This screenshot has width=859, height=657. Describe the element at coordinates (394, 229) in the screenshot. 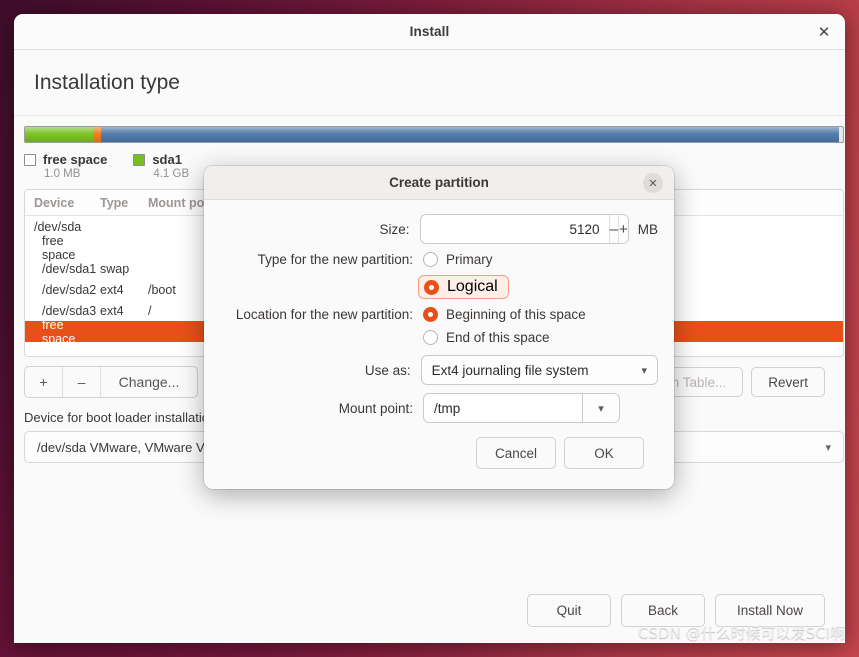

I see `size-label: Size:` at that location.